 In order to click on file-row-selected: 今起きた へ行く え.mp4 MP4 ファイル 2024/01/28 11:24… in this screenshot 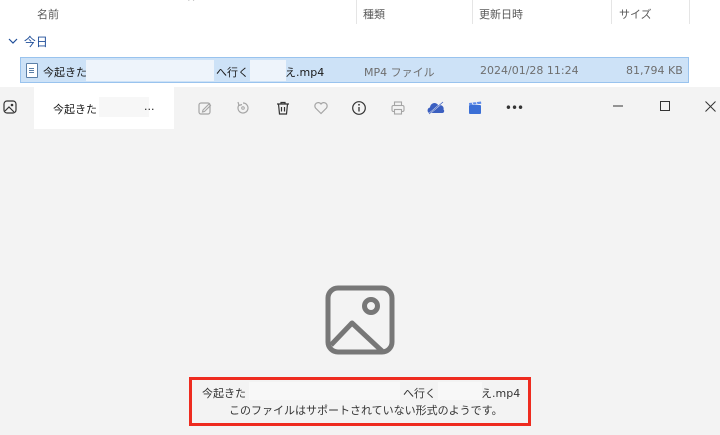, I will do `click(354, 70)`.